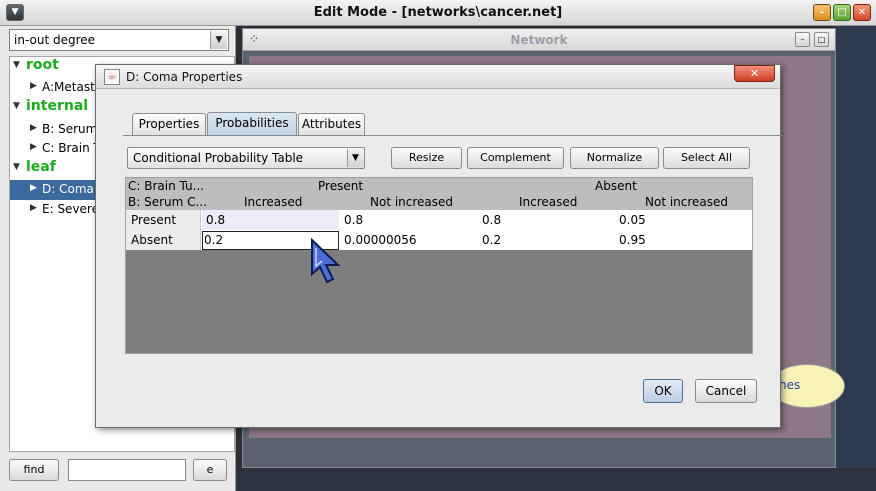  What do you see at coordinates (152, 240) in the screenshot?
I see `row-state-label: Absent` at bounding box center [152, 240].